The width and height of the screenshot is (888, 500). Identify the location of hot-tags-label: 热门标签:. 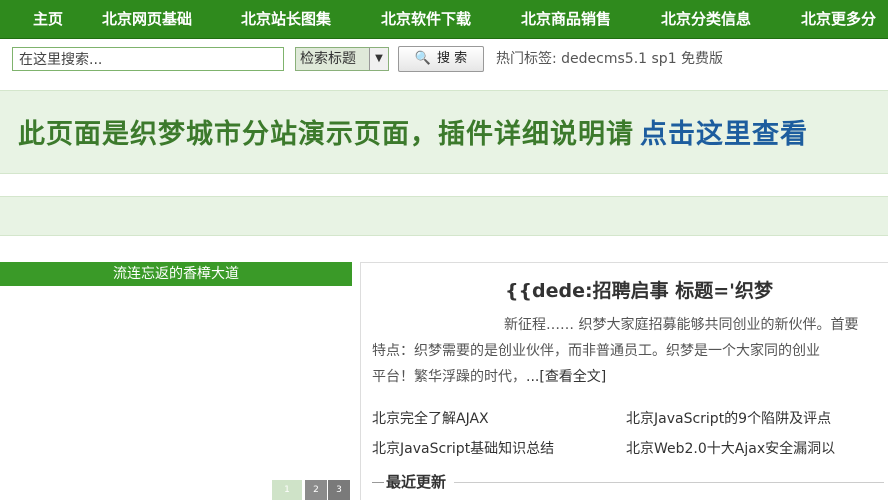
(526, 59).